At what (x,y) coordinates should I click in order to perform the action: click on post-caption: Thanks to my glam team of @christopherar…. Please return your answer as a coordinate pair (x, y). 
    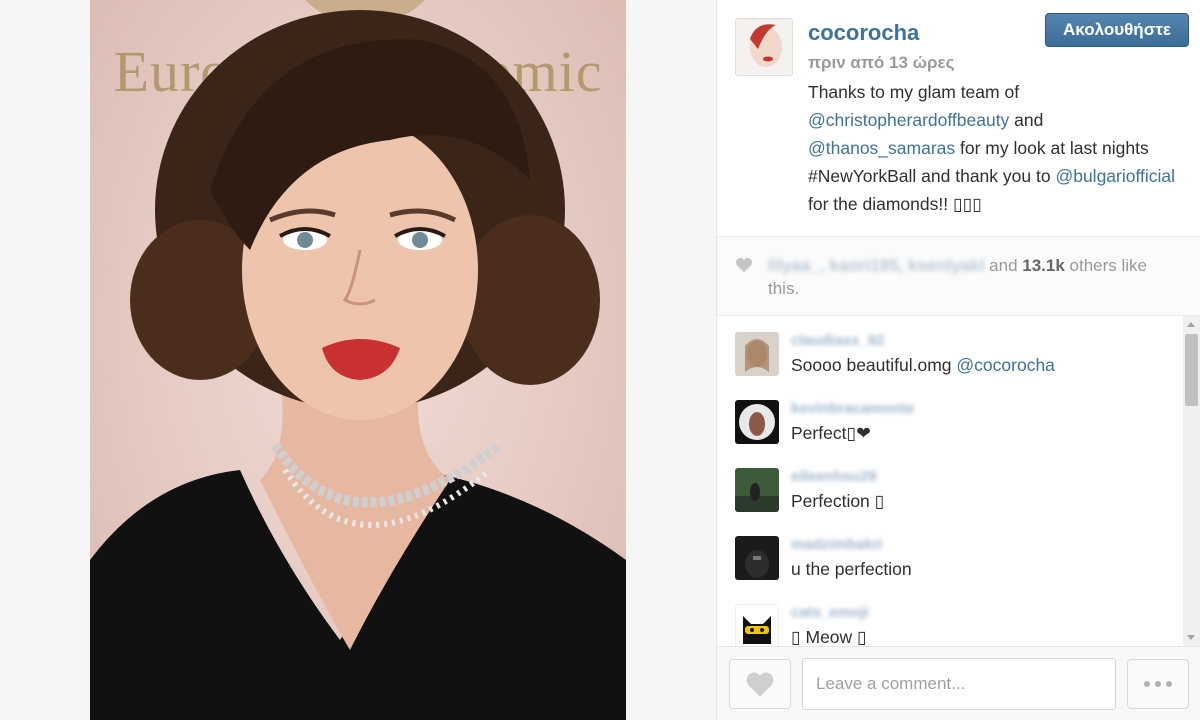
    Looking at the image, I should click on (998, 148).